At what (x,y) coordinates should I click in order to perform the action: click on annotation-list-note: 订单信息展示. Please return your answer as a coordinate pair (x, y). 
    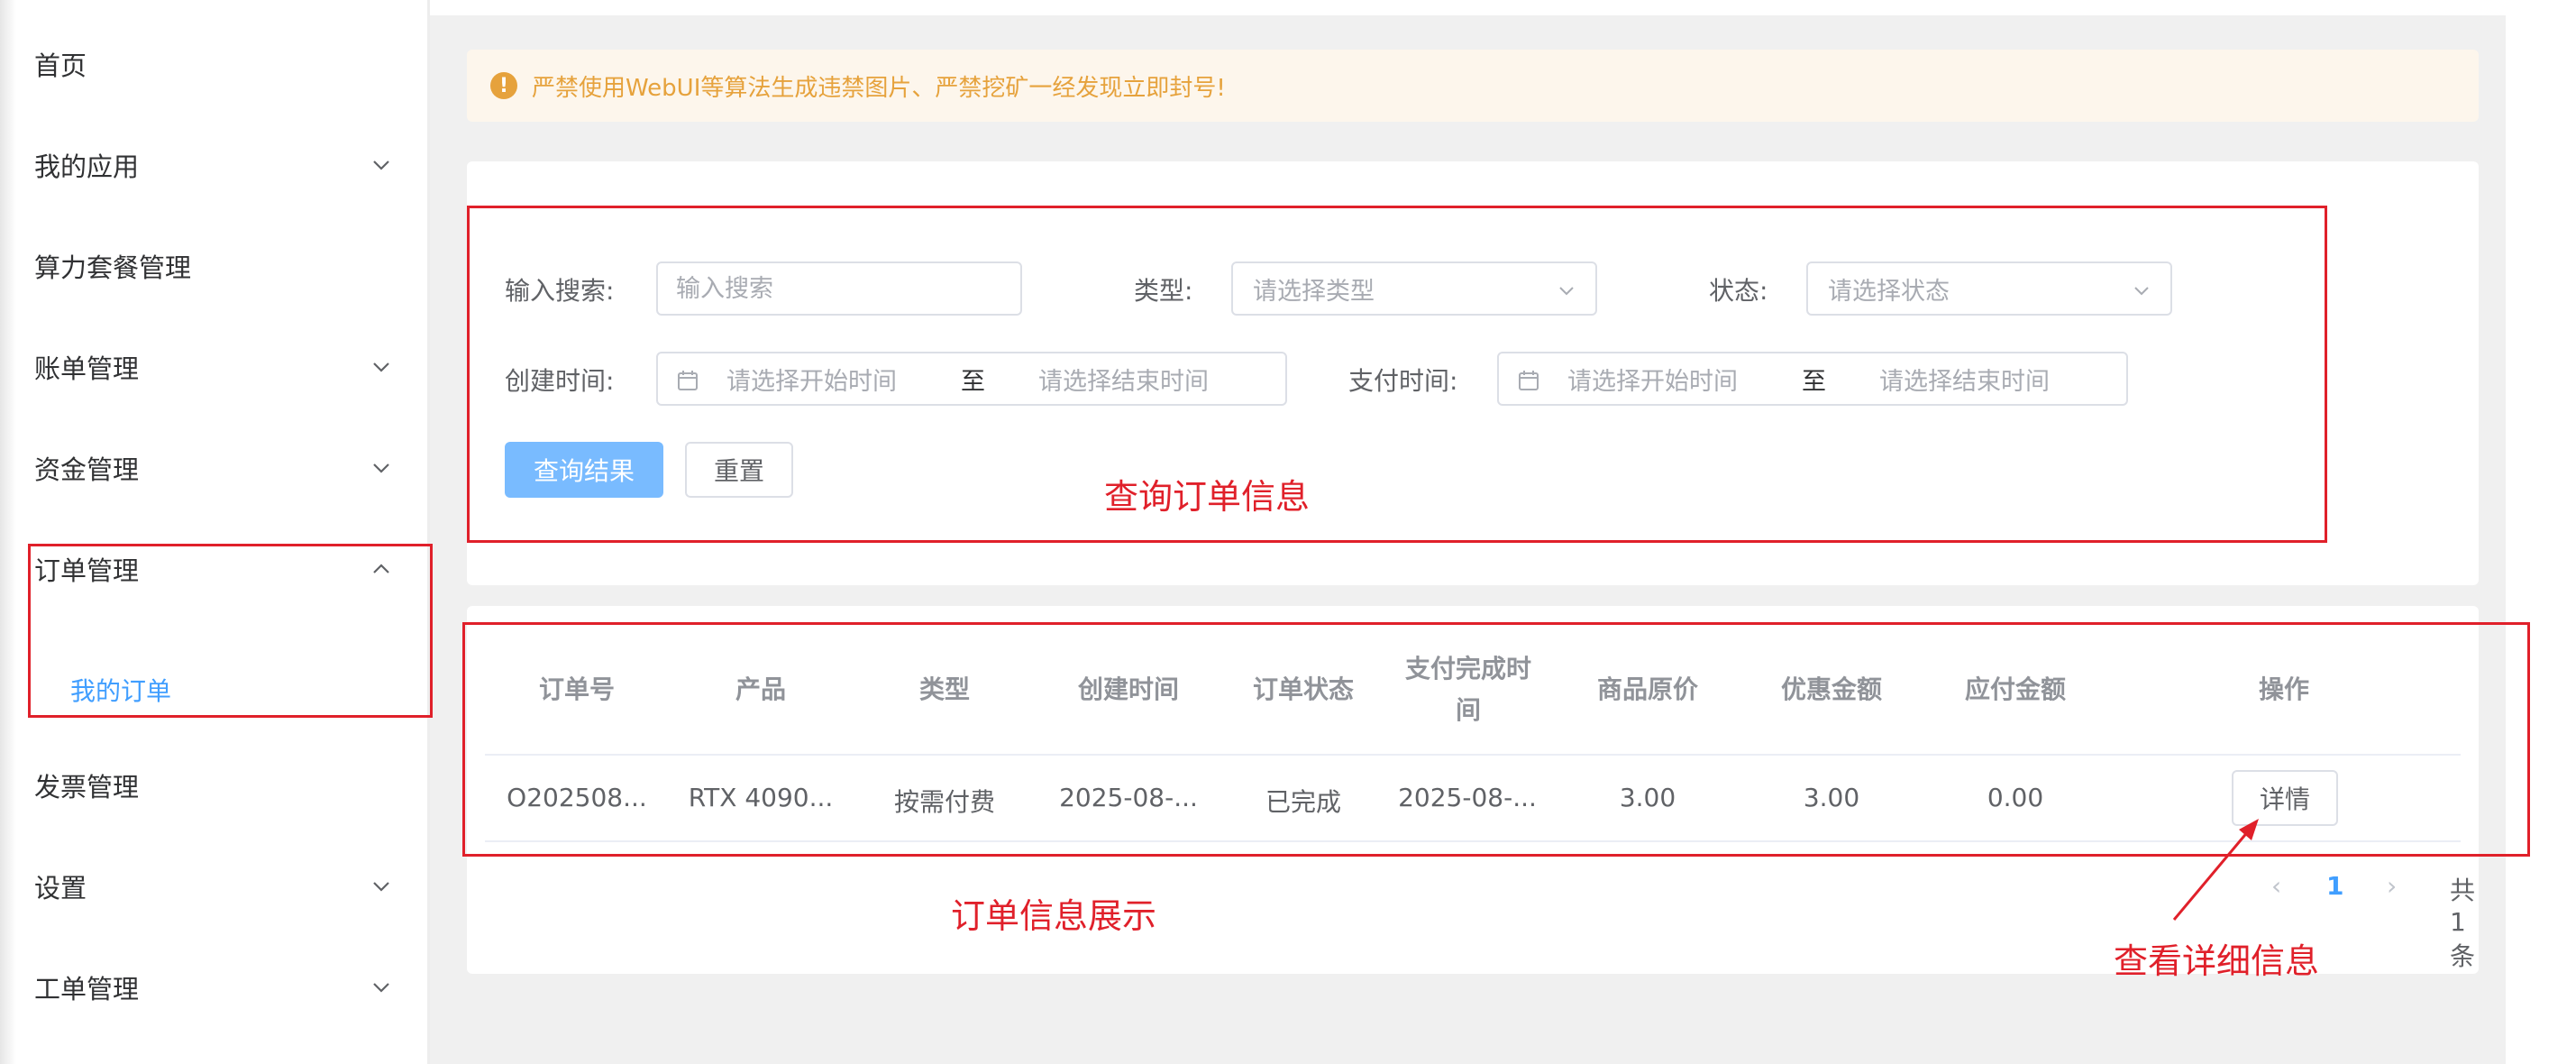
    Looking at the image, I should click on (1054, 916).